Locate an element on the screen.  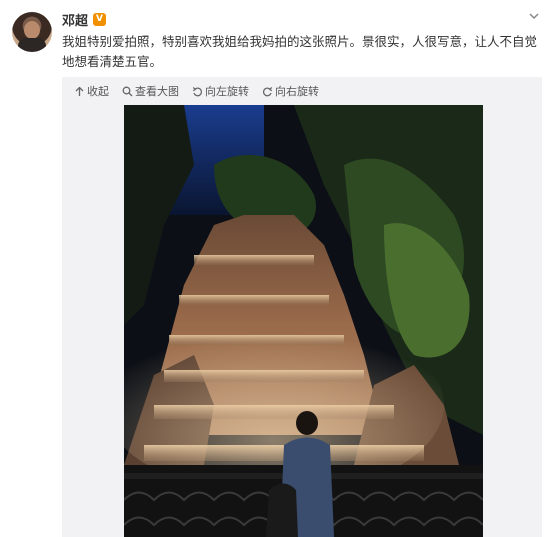
media-toolbar: 收起 查看大图 向左旋转 向右旋转 is located at coordinates (190, 91).